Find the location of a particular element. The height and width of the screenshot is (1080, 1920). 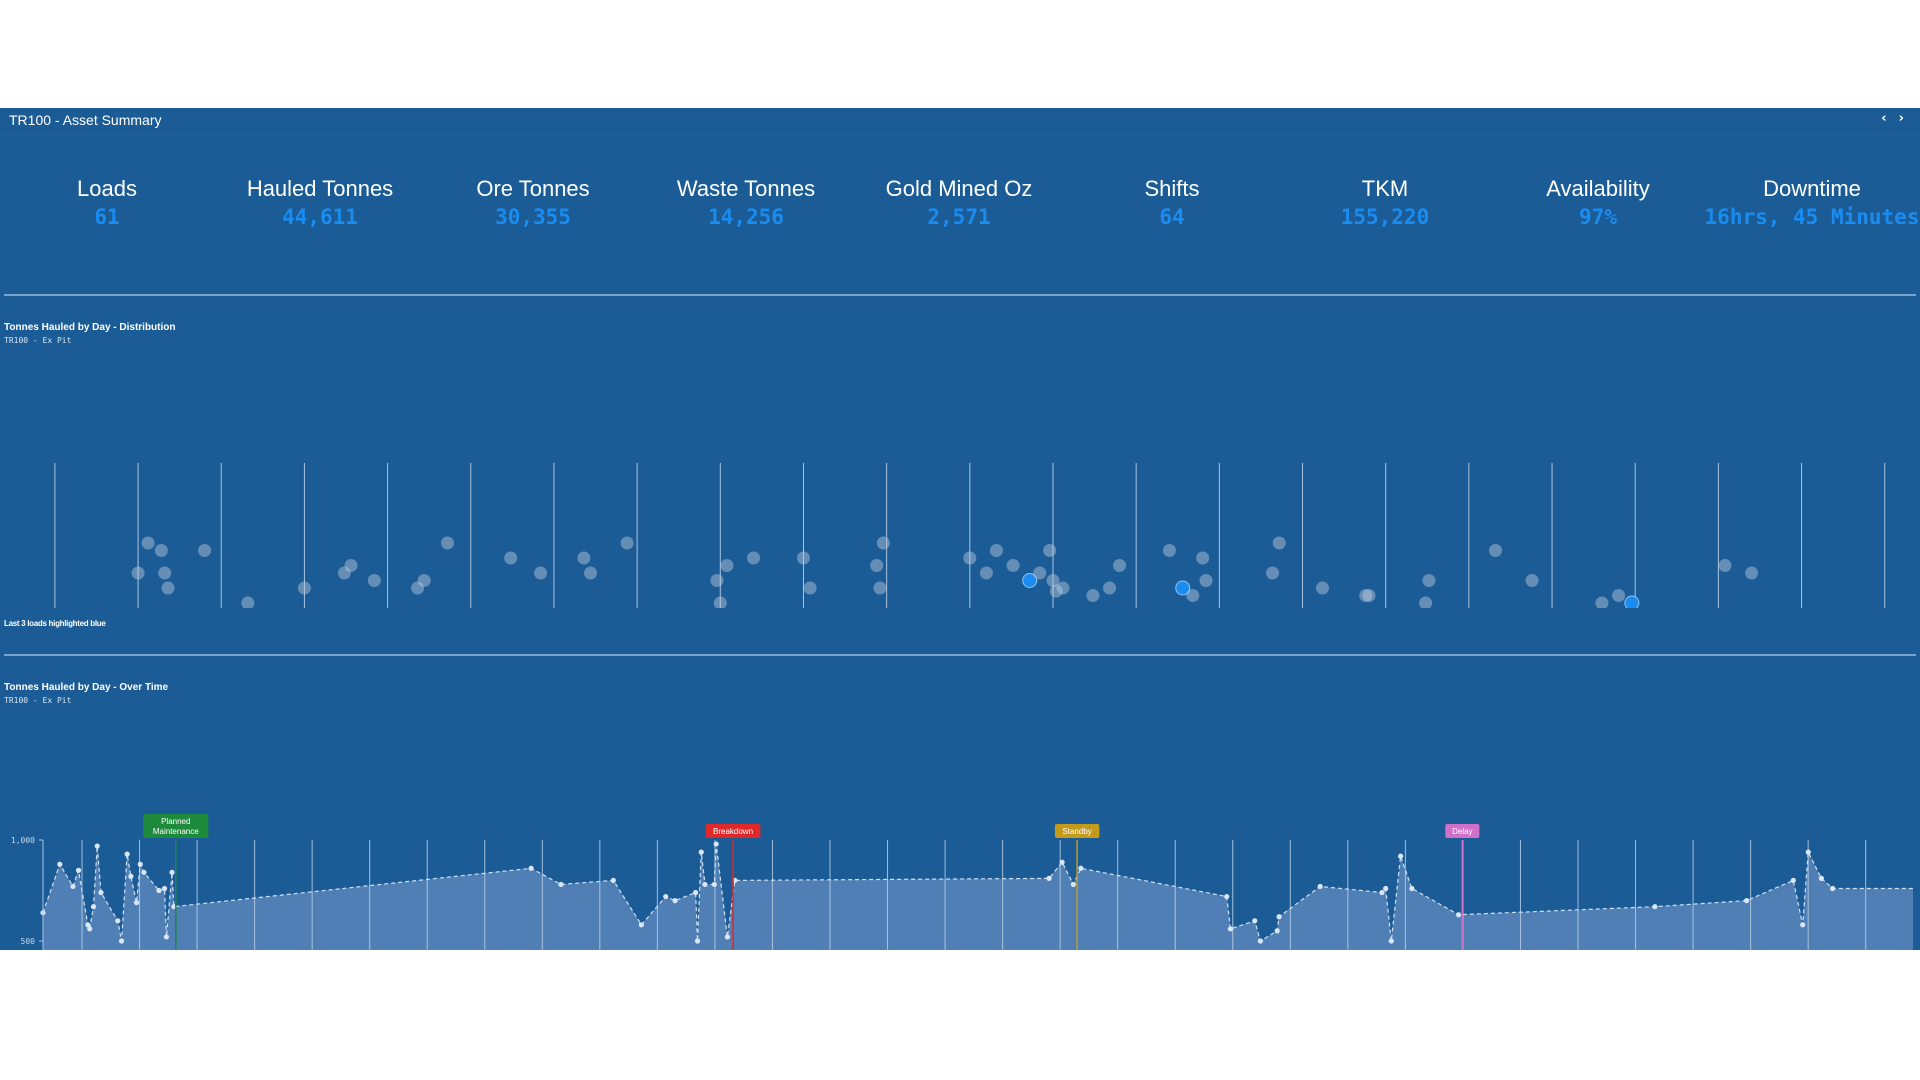

distribution-chart: 5005506006507007508008509009501,000 is located at coordinates (970, 535).